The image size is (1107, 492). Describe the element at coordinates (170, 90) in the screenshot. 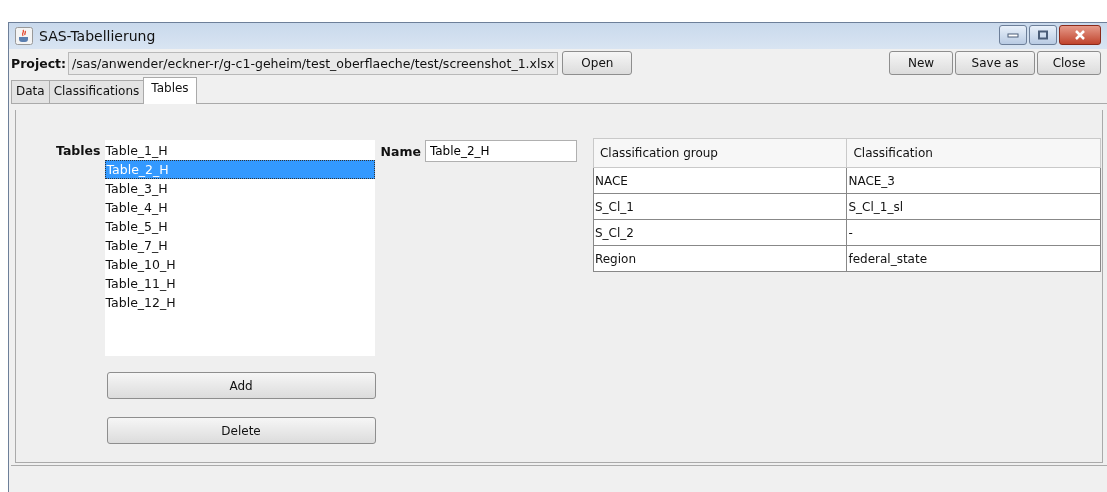

I see `tab: Tables` at that location.